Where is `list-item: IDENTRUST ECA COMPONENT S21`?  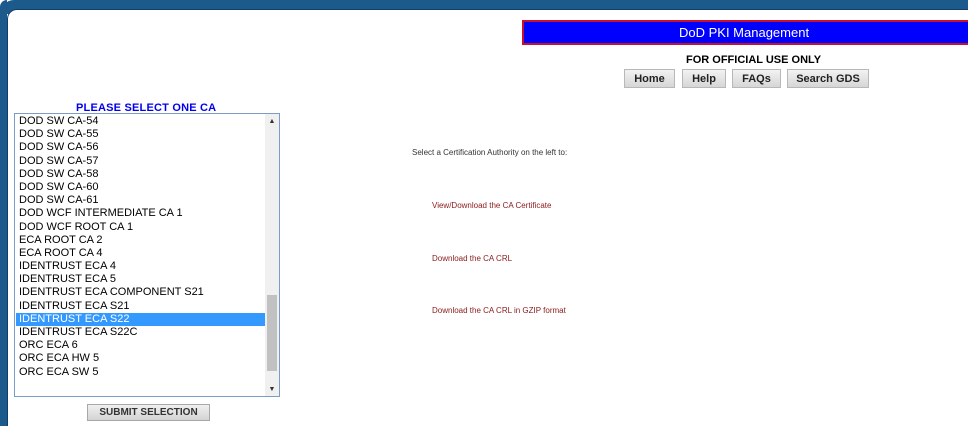
list-item: IDENTRUST ECA COMPONENT S21 is located at coordinates (141, 292).